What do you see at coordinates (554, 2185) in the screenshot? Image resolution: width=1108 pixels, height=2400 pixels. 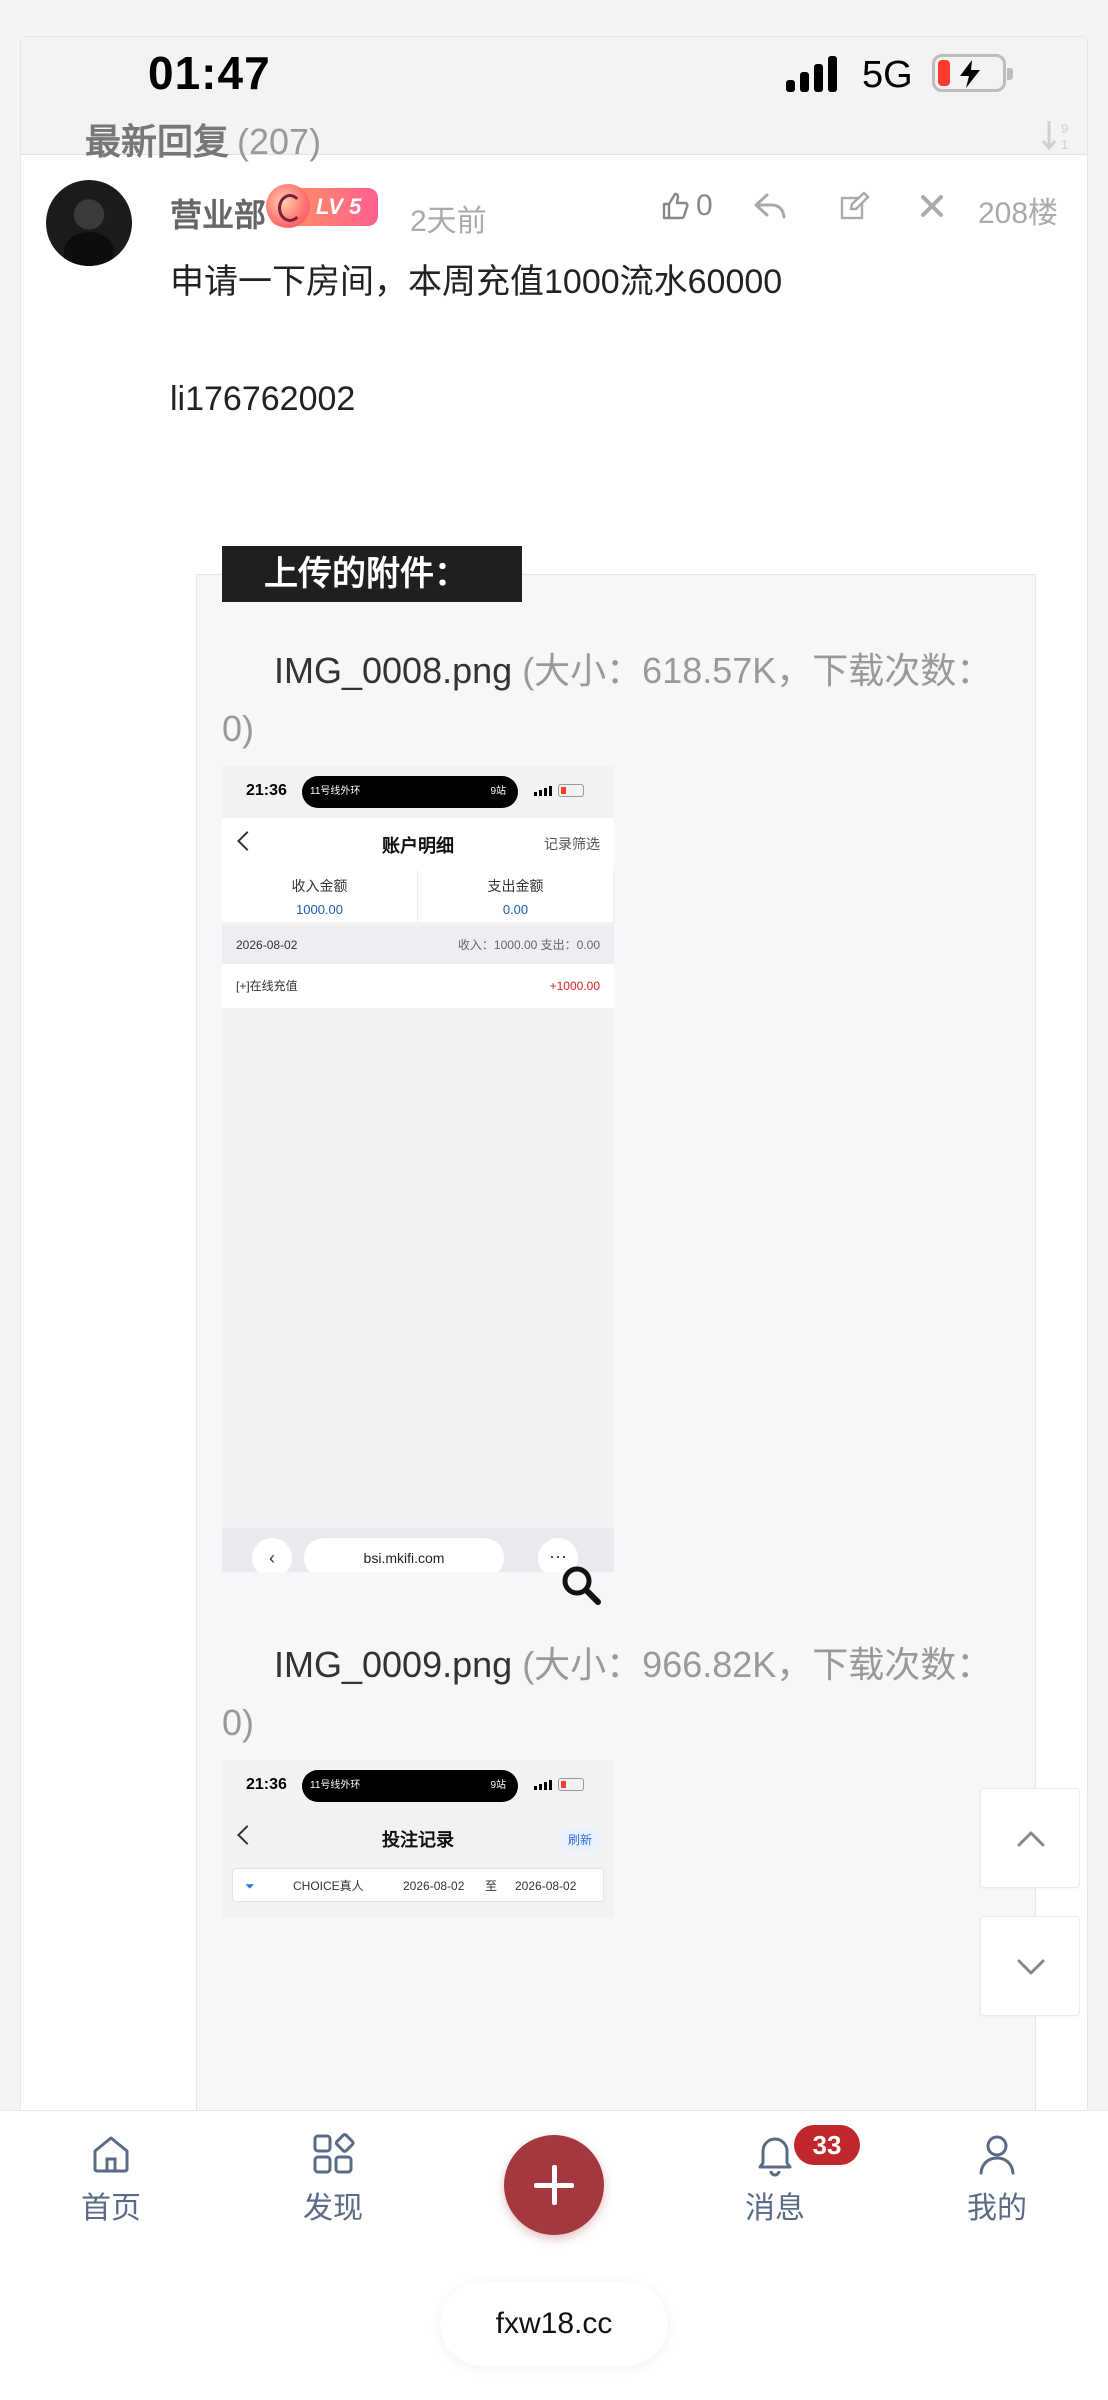 I see `add-post-button` at bounding box center [554, 2185].